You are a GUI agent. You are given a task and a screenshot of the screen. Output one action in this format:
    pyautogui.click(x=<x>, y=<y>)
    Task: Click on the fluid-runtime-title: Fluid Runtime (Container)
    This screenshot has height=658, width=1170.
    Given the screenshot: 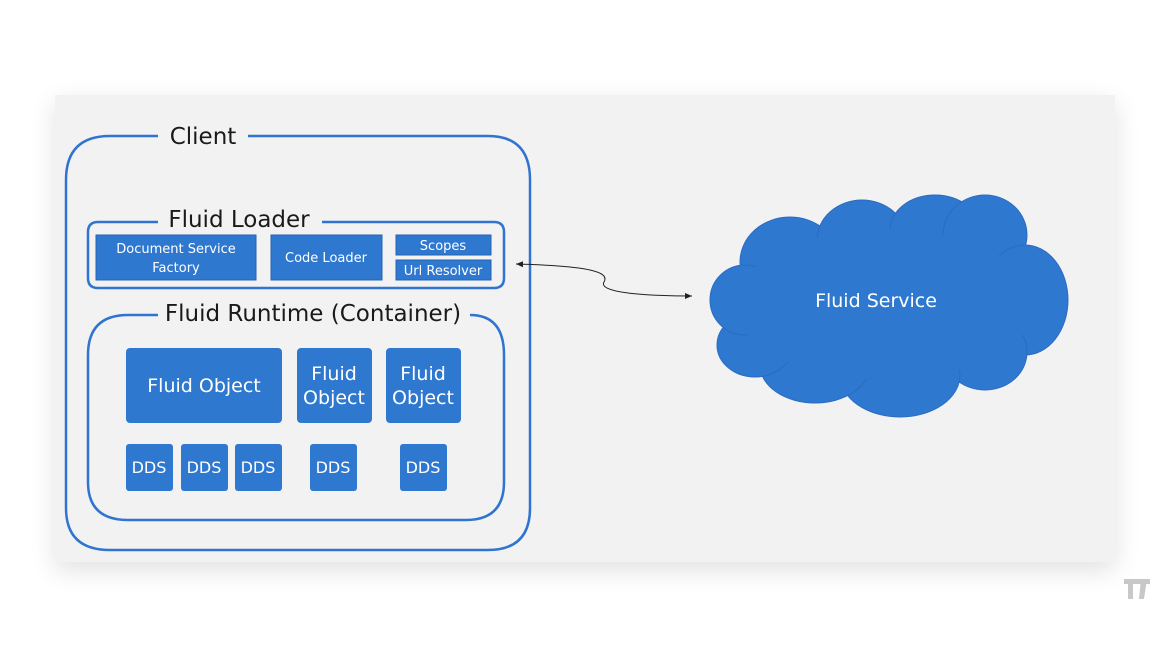 What is the action you would take?
    pyautogui.click(x=313, y=314)
    